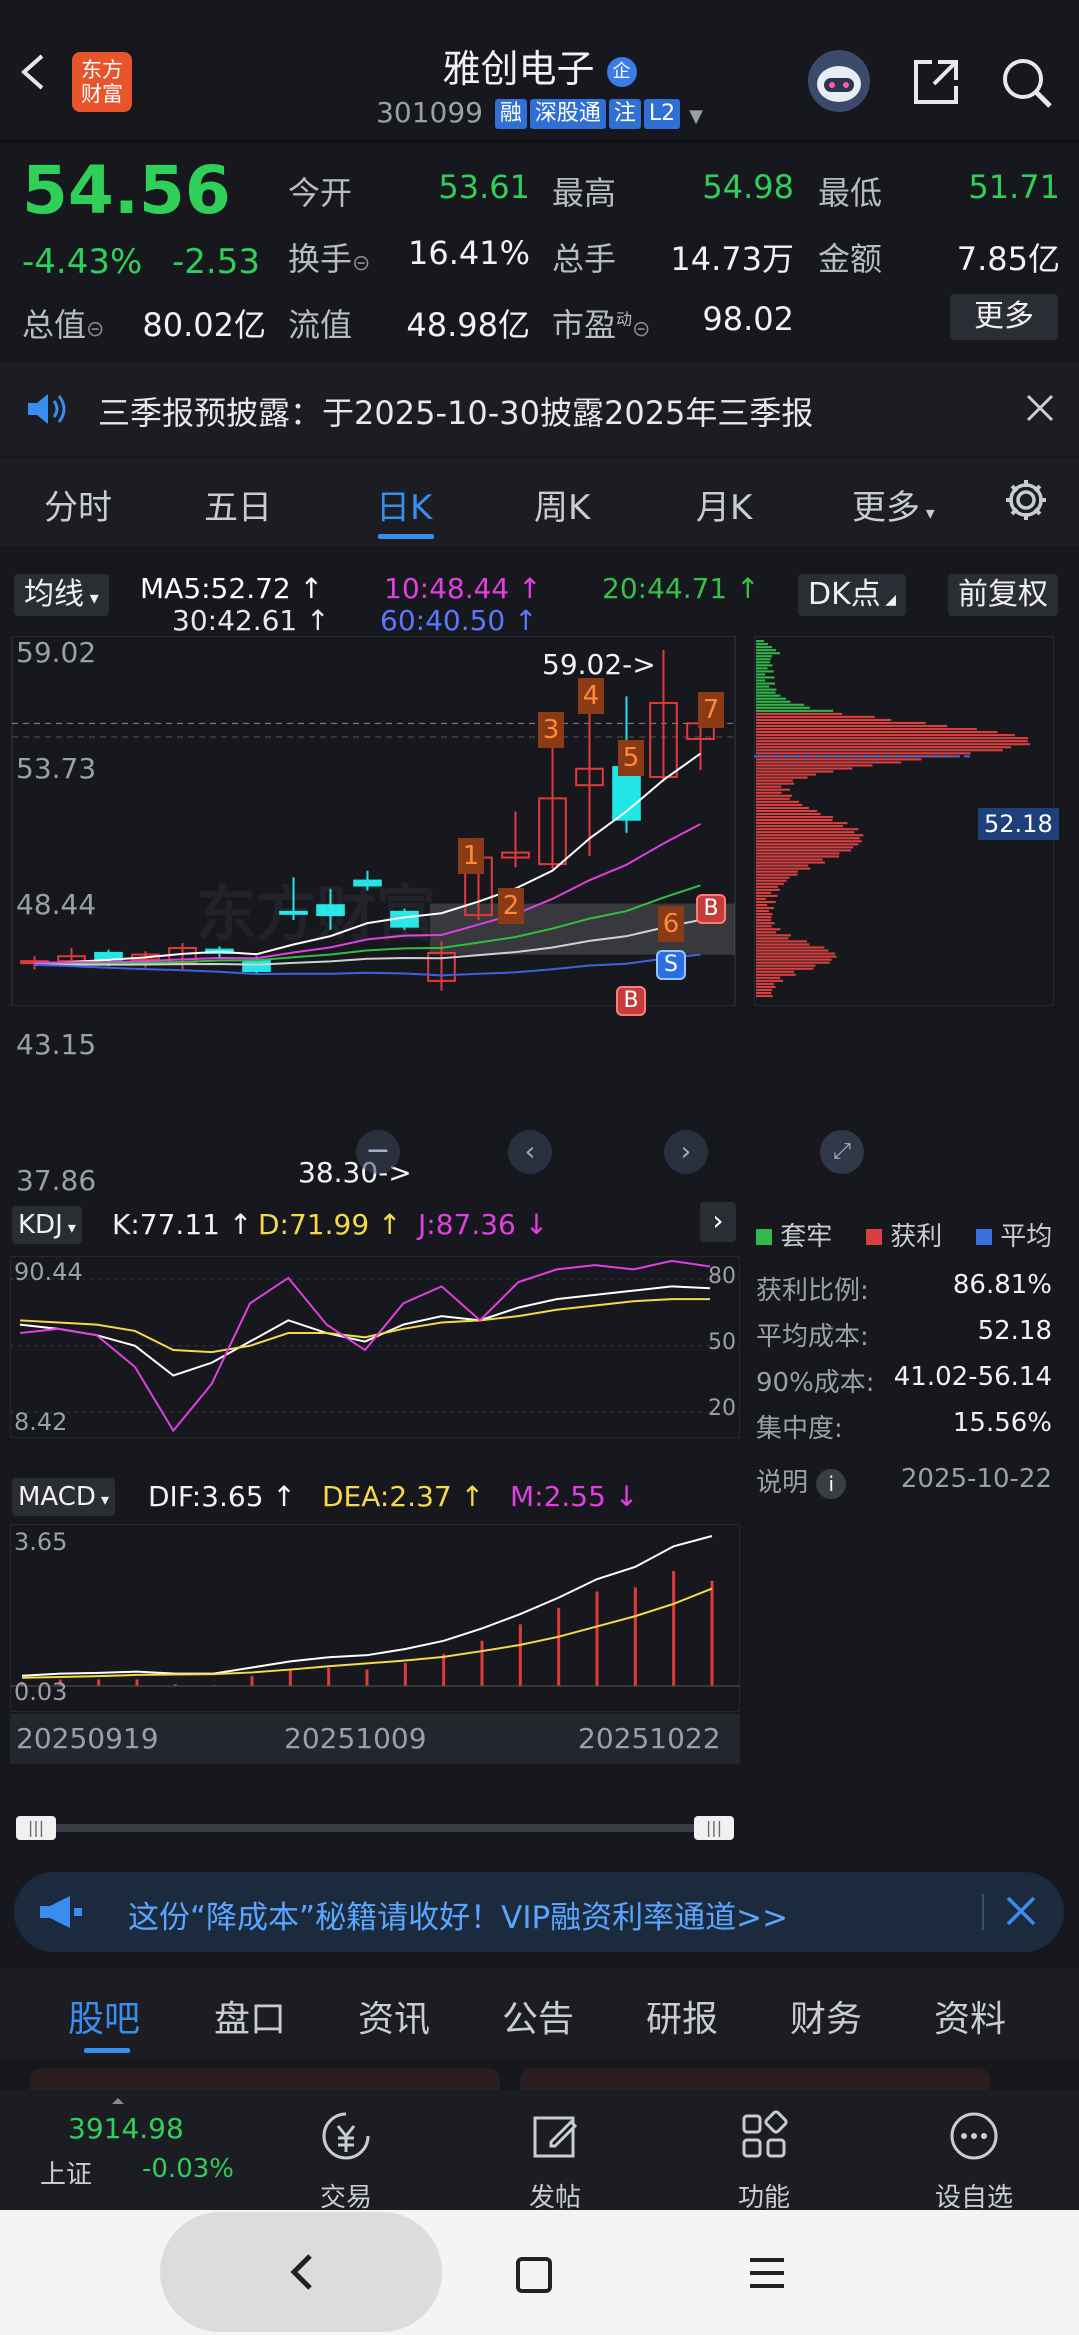 The image size is (1079, 2335). Describe the element at coordinates (686, 1152) in the screenshot. I see `scroll-right-icon: ›` at that location.